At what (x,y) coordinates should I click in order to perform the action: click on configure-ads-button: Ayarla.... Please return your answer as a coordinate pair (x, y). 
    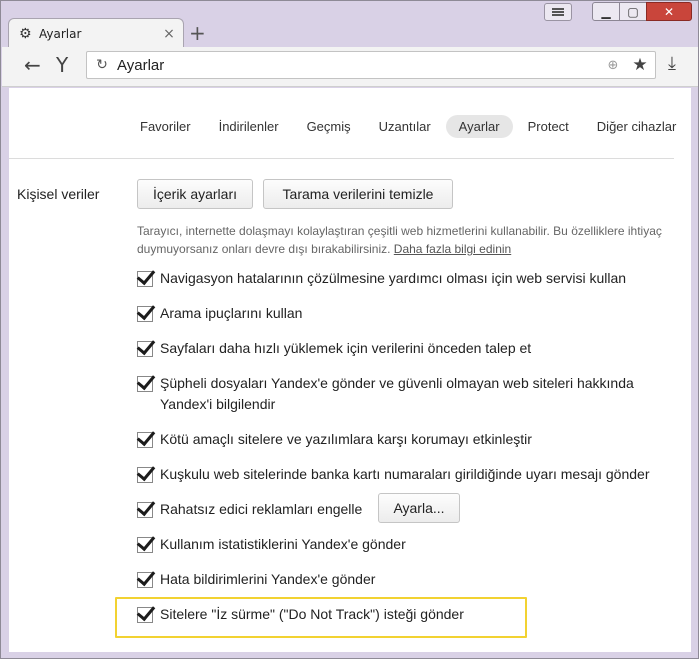
    Looking at the image, I should click on (419, 508).